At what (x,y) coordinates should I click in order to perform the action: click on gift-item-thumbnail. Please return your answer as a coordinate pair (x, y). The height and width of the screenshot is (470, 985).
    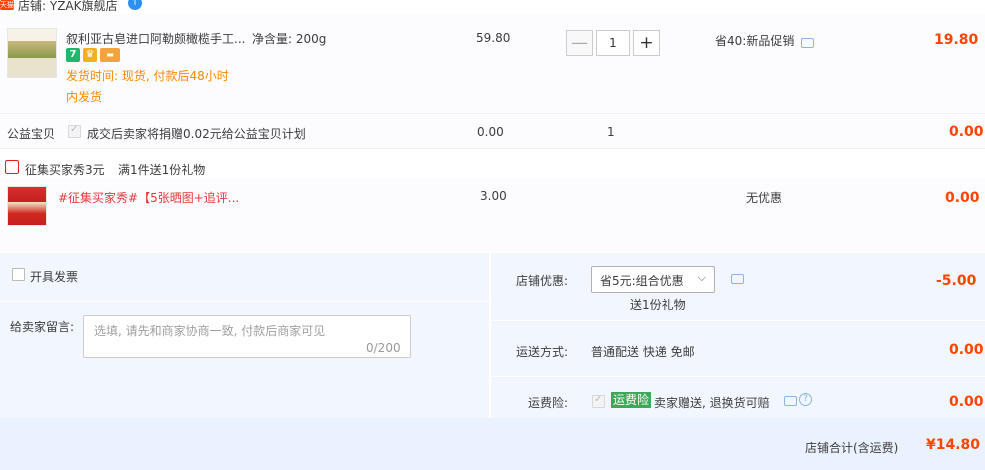
    Looking at the image, I should click on (27, 206).